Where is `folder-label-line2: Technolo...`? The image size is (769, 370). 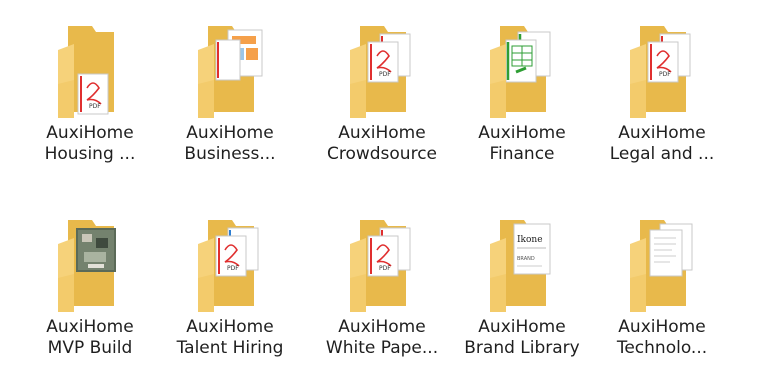 folder-label-line2: Technolo... is located at coordinates (662, 348).